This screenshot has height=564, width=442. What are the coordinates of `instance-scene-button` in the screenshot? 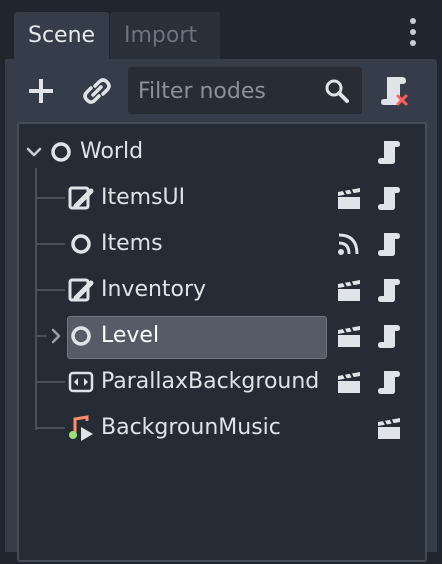 It's located at (97, 91).